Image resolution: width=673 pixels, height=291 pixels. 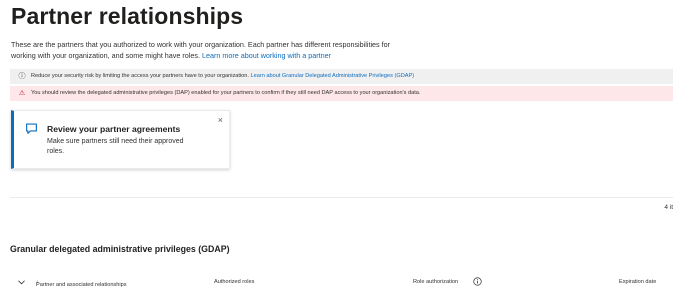 I want to click on chevron-down-icon, so click(x=21, y=282).